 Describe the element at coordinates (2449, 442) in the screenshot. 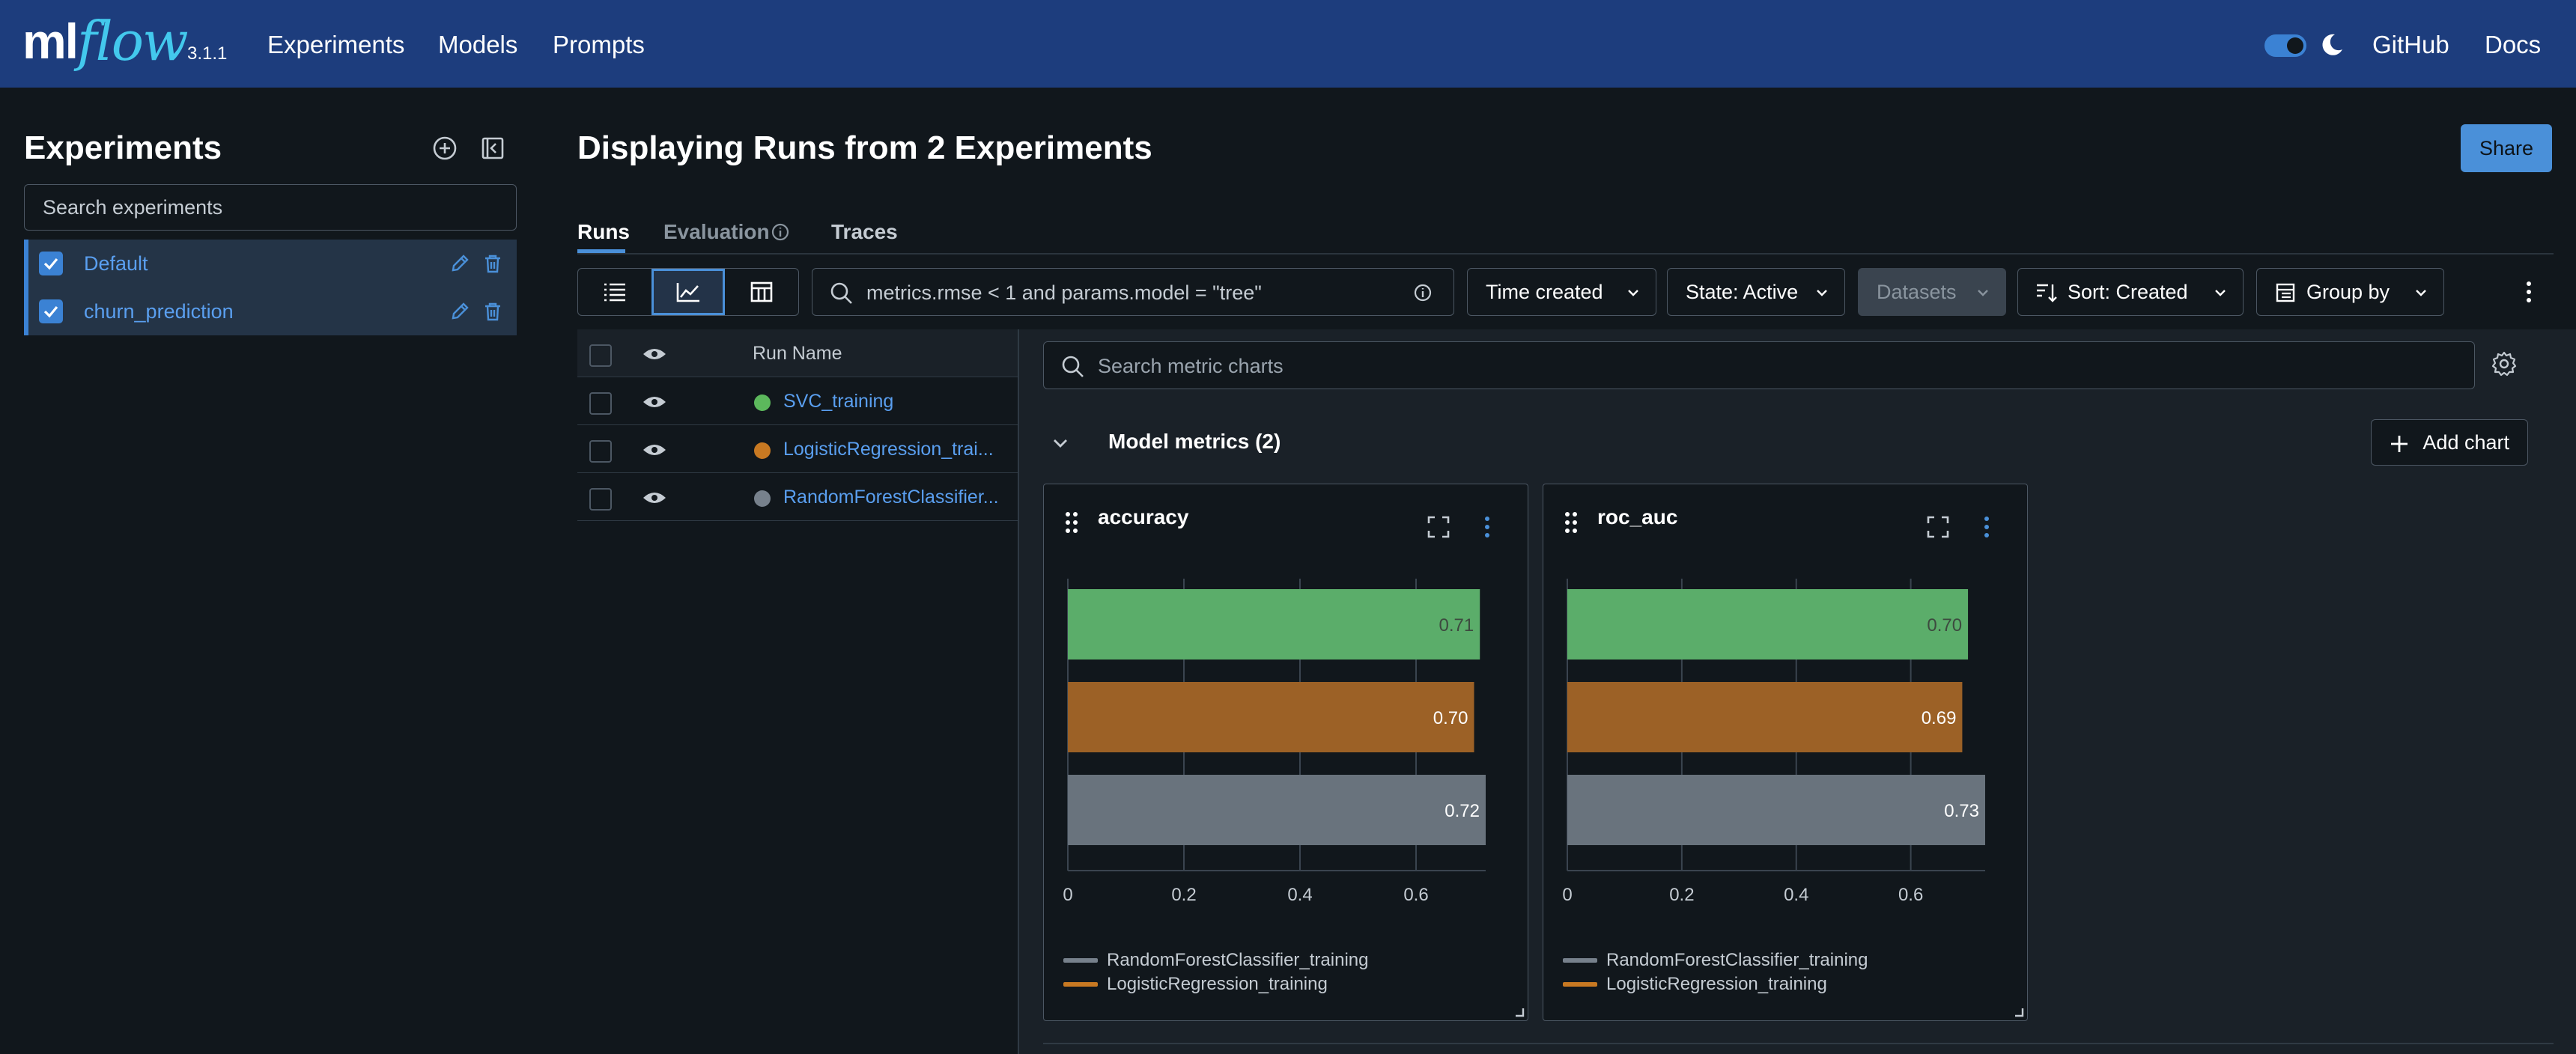

I see `add-chart-button: Add chart` at that location.